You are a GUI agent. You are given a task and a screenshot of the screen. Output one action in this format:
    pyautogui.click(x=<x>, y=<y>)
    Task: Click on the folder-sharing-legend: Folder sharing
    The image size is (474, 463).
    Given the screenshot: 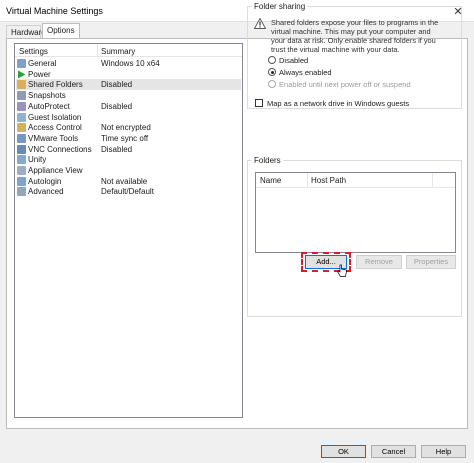 What is the action you would take?
    pyautogui.click(x=280, y=6)
    